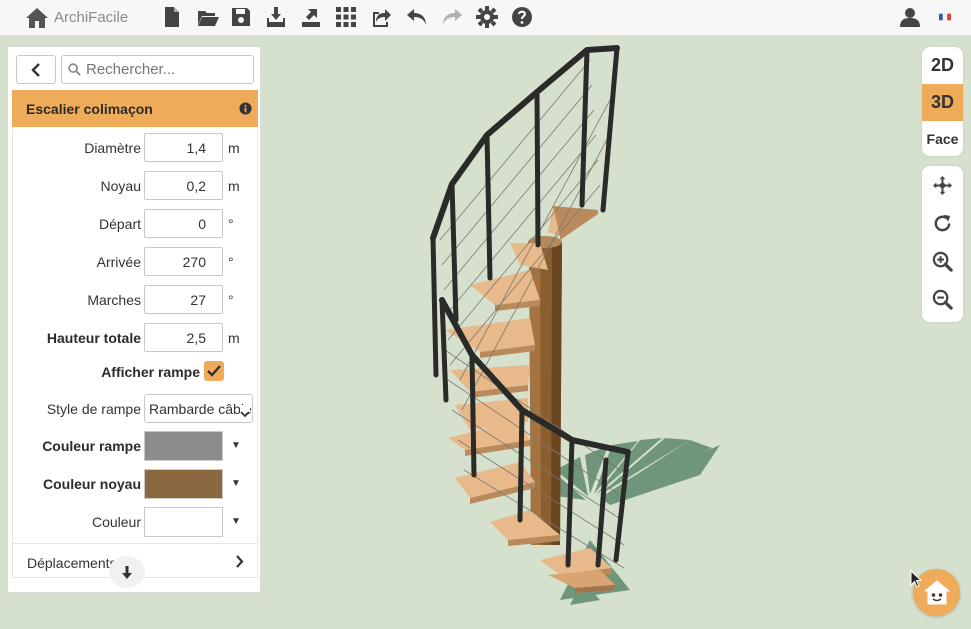 This screenshot has height=629, width=971. I want to click on help-button, so click(522, 17).